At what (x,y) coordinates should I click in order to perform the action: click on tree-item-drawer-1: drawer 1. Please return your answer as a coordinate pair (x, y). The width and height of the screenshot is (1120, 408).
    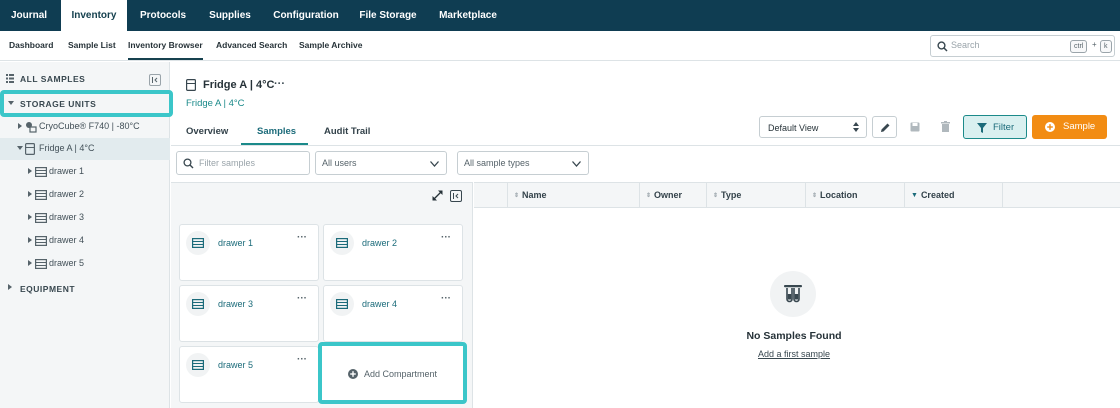
    Looking at the image, I should click on (85, 172).